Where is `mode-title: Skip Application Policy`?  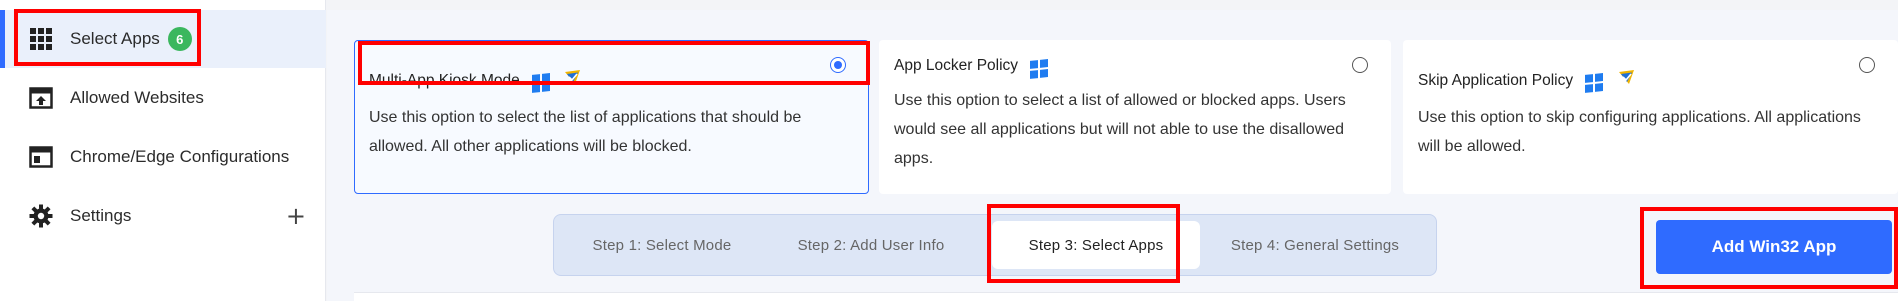 mode-title: Skip Application Policy is located at coordinates (1527, 81).